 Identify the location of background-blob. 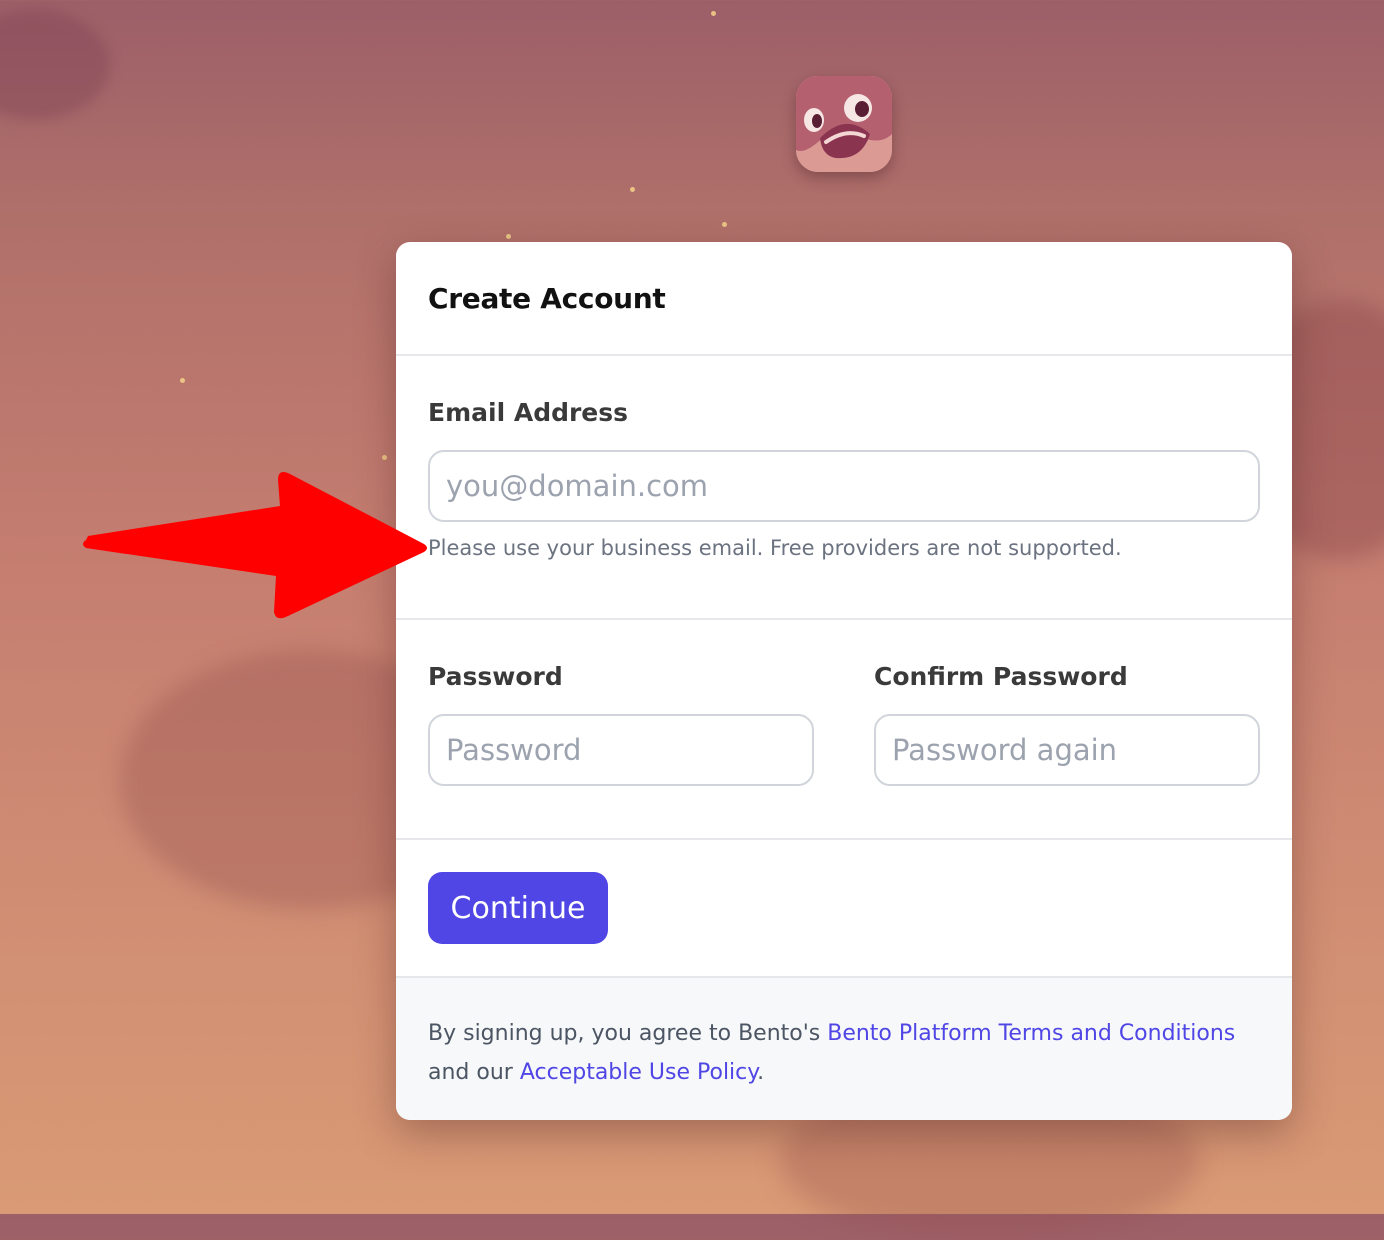
(55, 65).